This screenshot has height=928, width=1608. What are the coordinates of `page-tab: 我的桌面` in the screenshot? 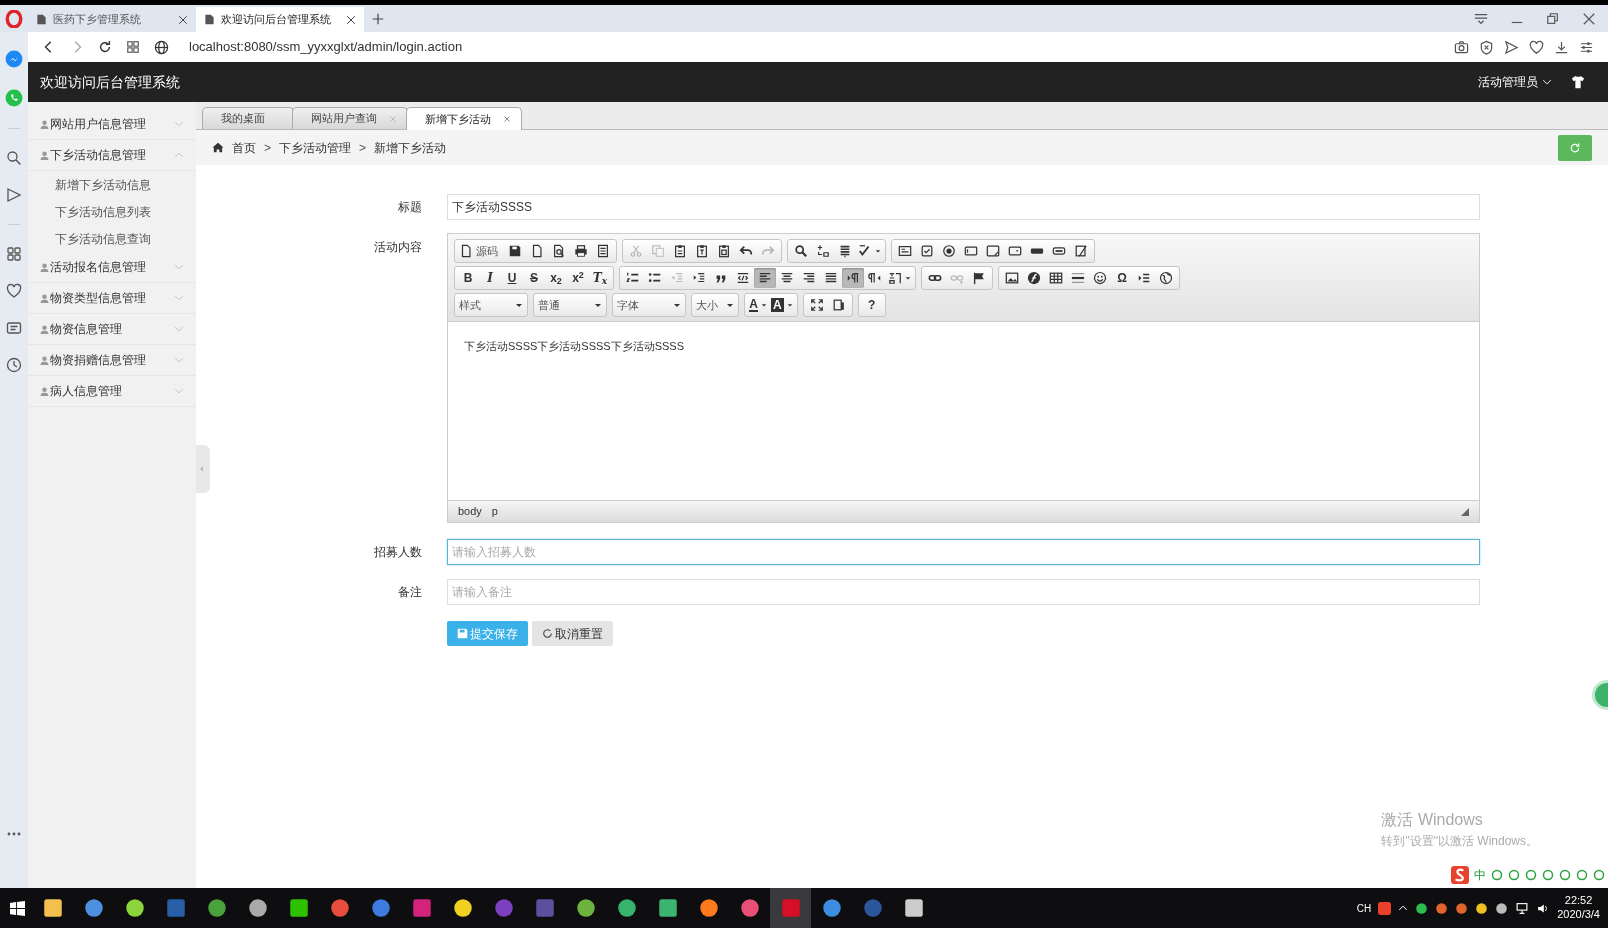 It's located at (248, 118).